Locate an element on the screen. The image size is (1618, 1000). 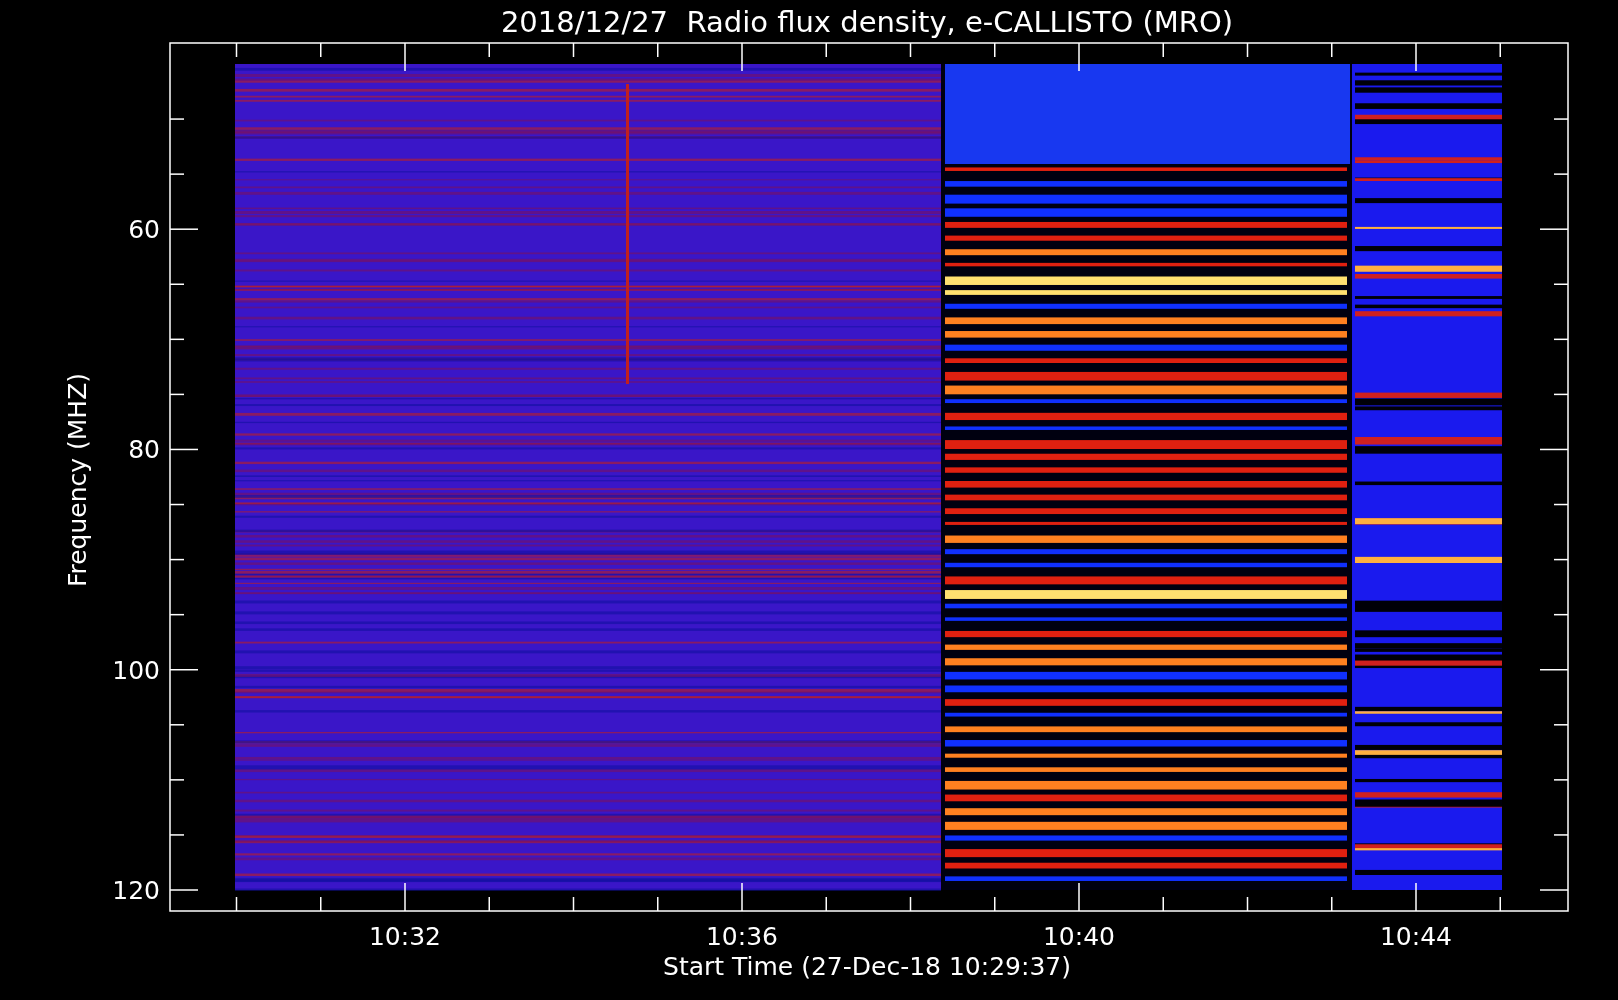
x-tick-label: 10:40 is located at coordinates (1079, 936).